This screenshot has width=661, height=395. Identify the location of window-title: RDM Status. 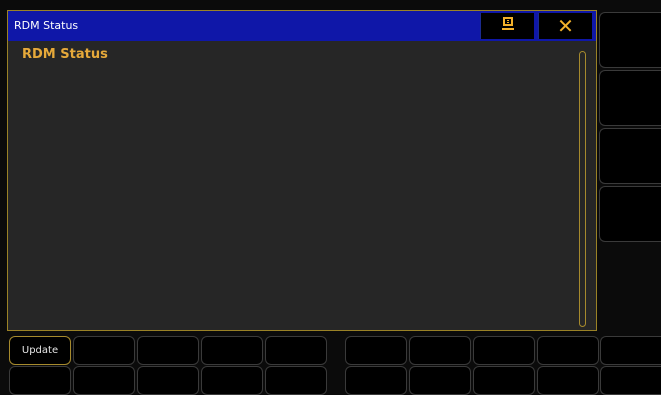
(46, 25).